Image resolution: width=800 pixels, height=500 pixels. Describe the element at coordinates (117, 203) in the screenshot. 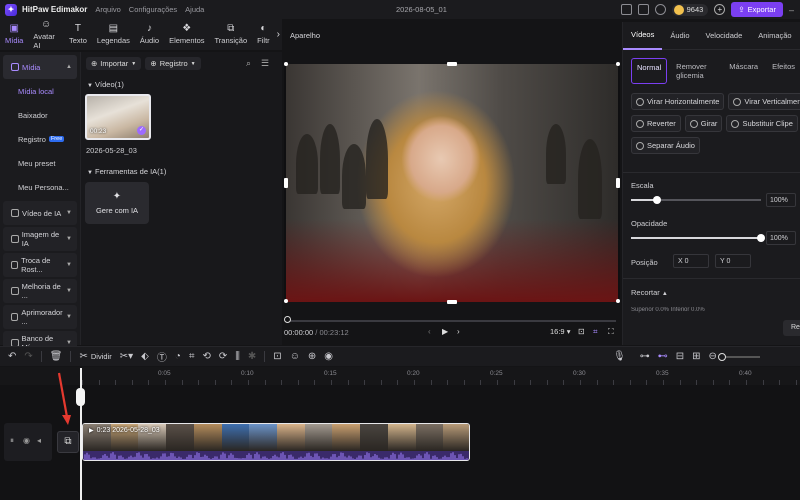

I see `generate-with-ai-card: ✦ Gere com IA` at that location.